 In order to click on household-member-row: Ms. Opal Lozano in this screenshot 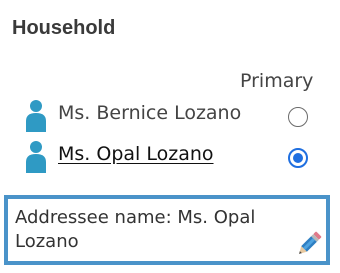, I will do `click(174, 157)`.